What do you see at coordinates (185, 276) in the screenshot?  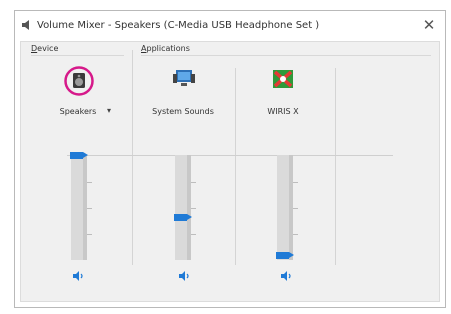 I see `system-sounds-mute-icon` at bounding box center [185, 276].